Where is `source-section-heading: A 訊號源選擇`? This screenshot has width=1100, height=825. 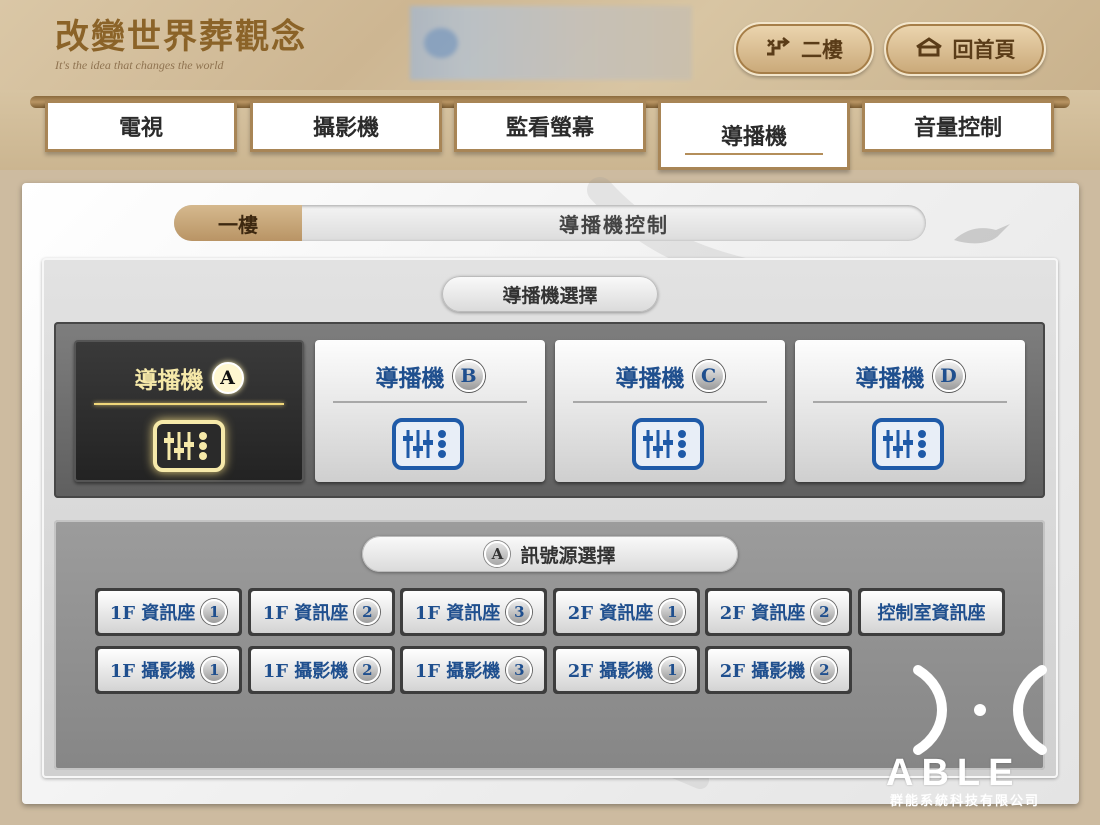 source-section-heading: A 訊號源選擇 is located at coordinates (550, 554).